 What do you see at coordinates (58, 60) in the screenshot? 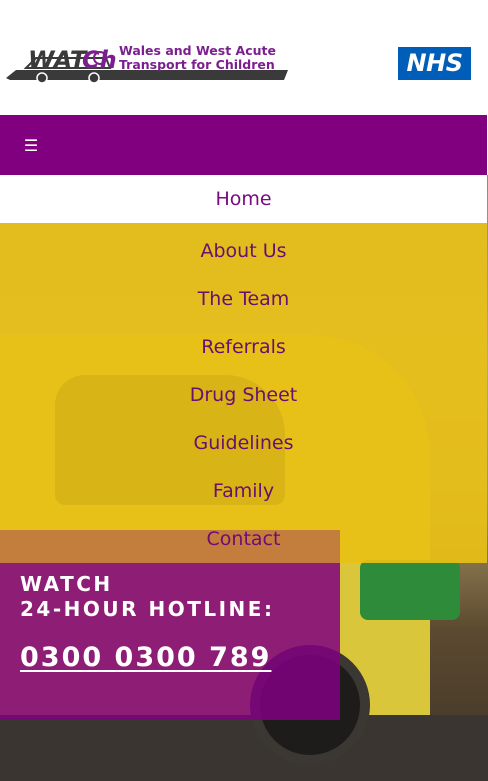
I see `svg-text: WAT` at bounding box center [58, 60].